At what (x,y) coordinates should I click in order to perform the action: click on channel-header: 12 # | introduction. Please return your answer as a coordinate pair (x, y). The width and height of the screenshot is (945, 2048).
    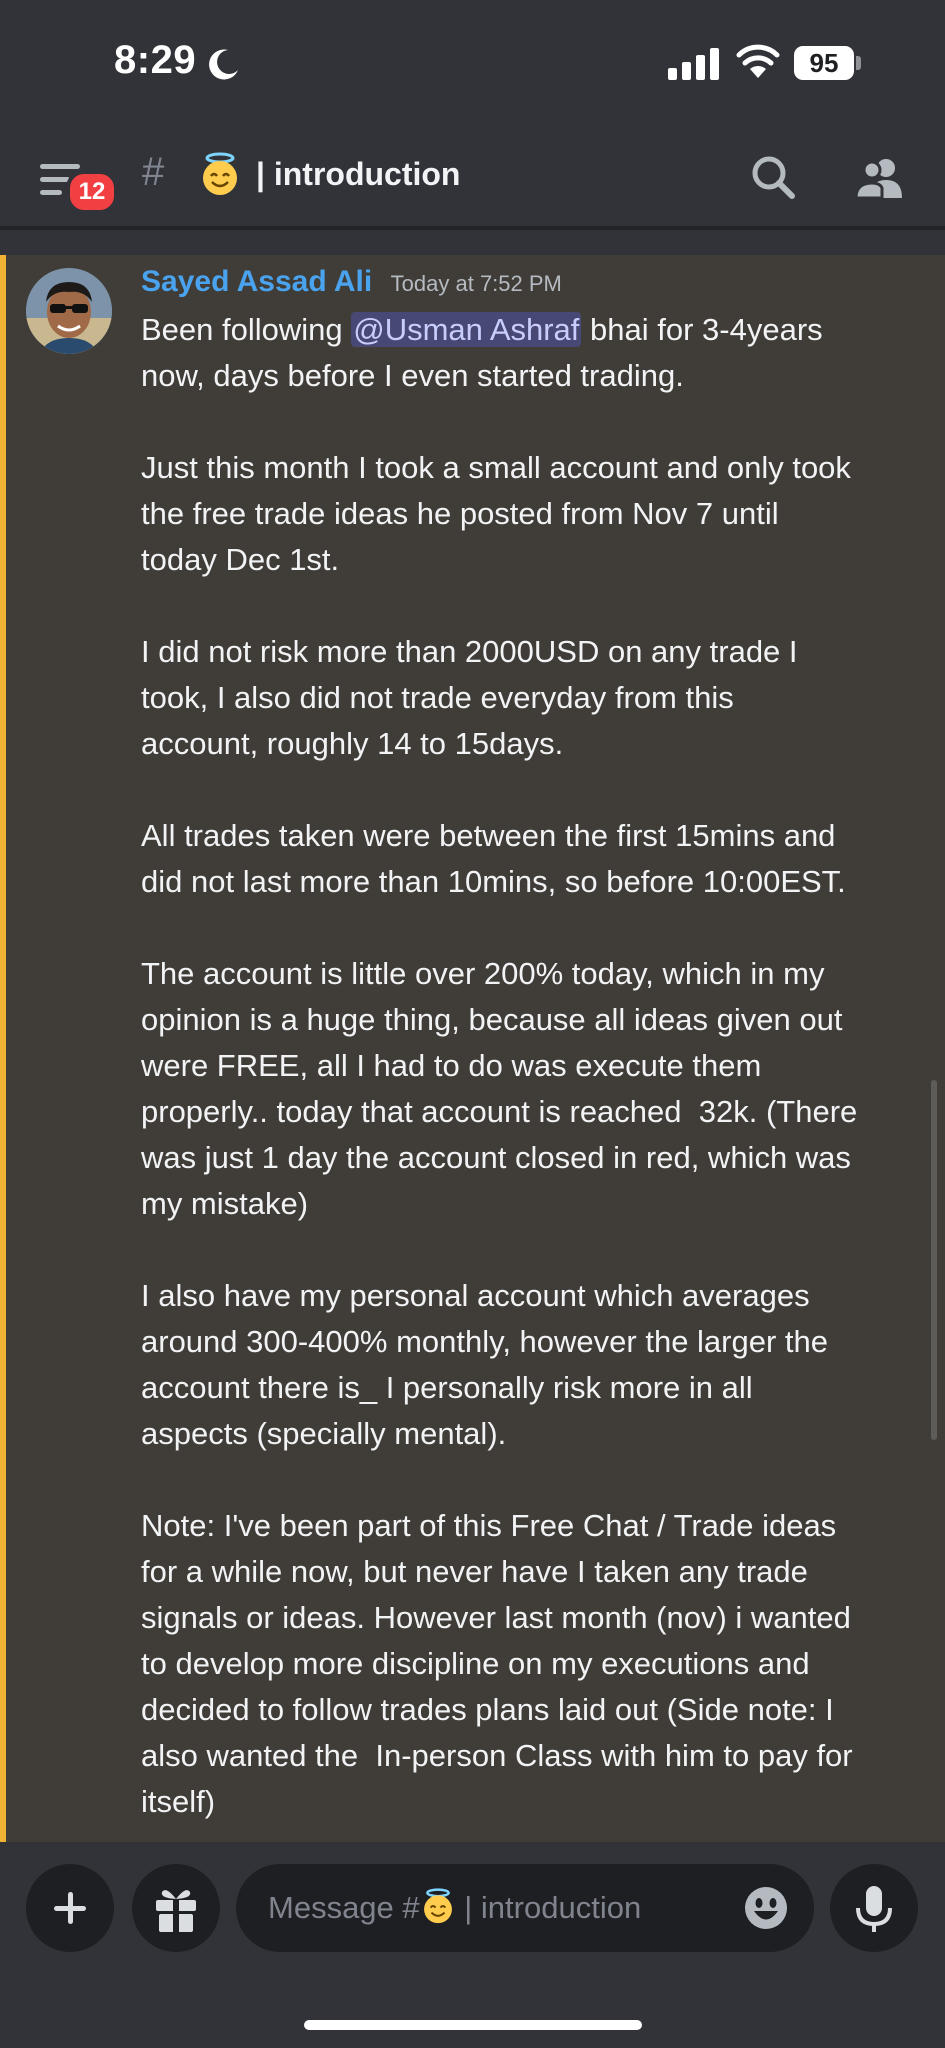
    Looking at the image, I should click on (472, 178).